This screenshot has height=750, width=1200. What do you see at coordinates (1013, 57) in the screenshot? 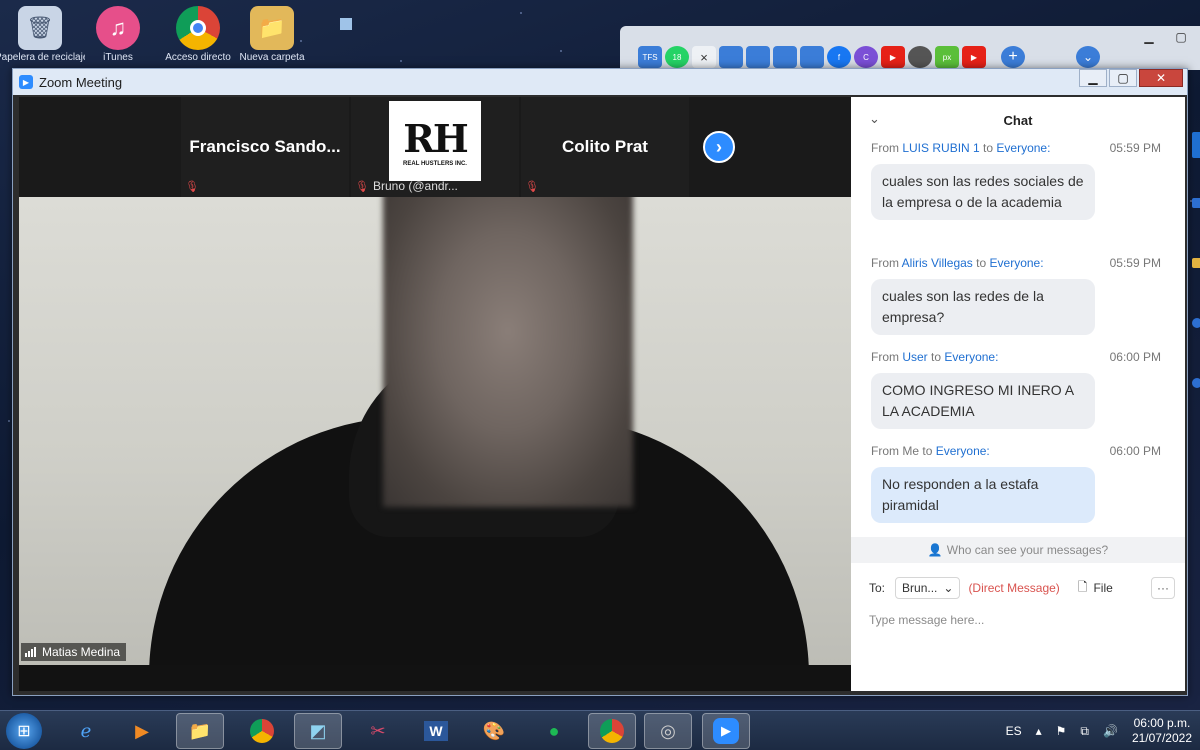
I see `new-tab-button: +` at bounding box center [1013, 57].